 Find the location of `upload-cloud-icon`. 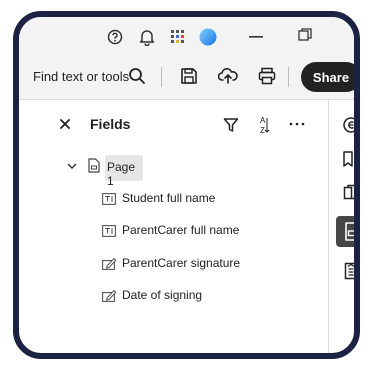

upload-cloud-icon is located at coordinates (228, 76).